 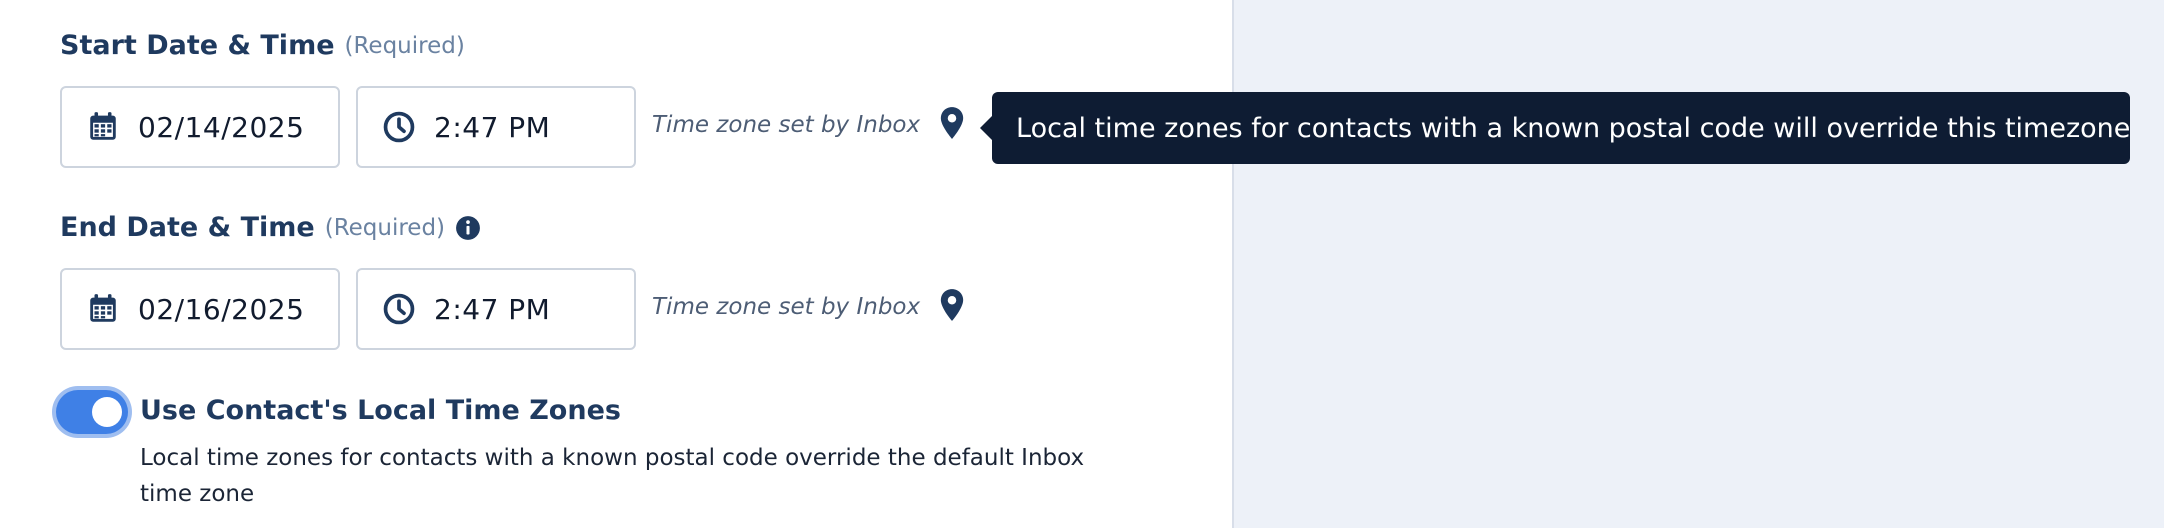 I want to click on start-time-value: 2:47 PM, so click(x=492, y=127).